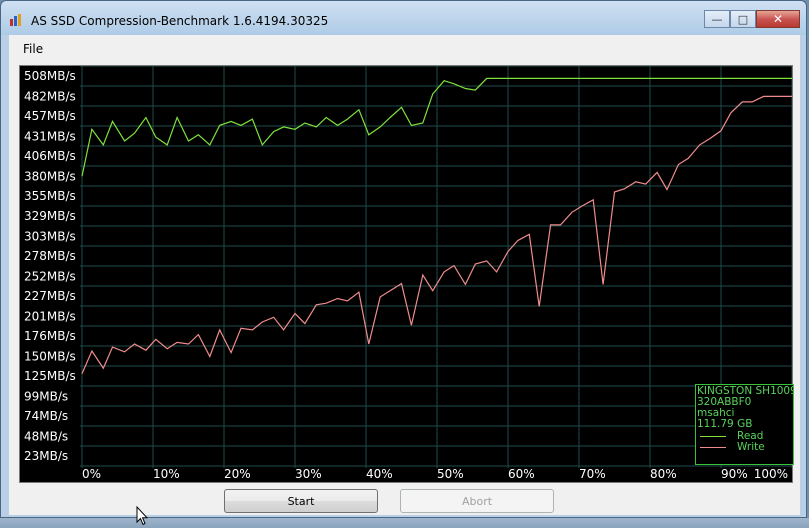 The image size is (809, 528). Describe the element at coordinates (50, 277) in the screenshot. I see `y-tick-label: 252MB/s` at that location.